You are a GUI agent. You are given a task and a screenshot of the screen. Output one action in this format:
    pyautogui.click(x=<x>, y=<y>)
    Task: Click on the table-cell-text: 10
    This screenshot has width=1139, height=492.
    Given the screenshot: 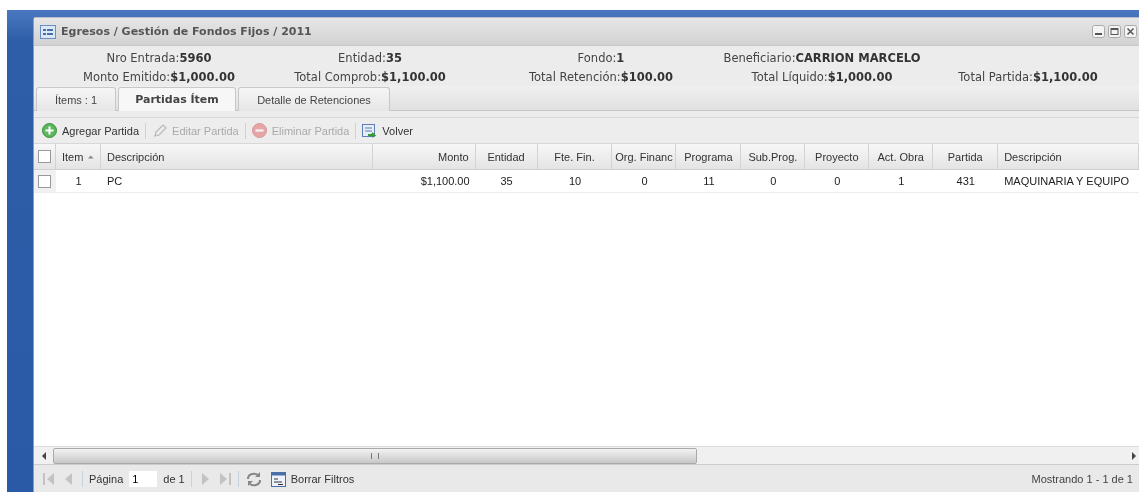 What is the action you would take?
    pyautogui.click(x=575, y=181)
    